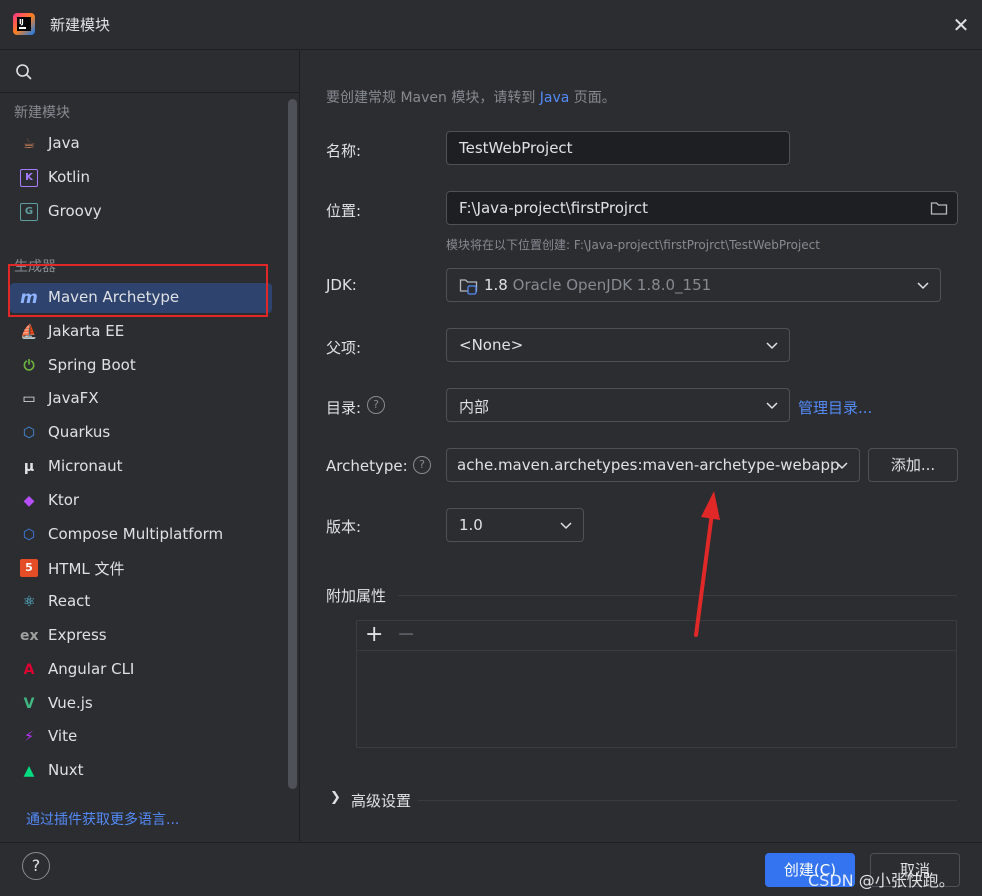 Image resolution: width=982 pixels, height=896 pixels. What do you see at coordinates (92, 364) in the screenshot?
I see `sidebar-item-label: Spring Boot` at bounding box center [92, 364].